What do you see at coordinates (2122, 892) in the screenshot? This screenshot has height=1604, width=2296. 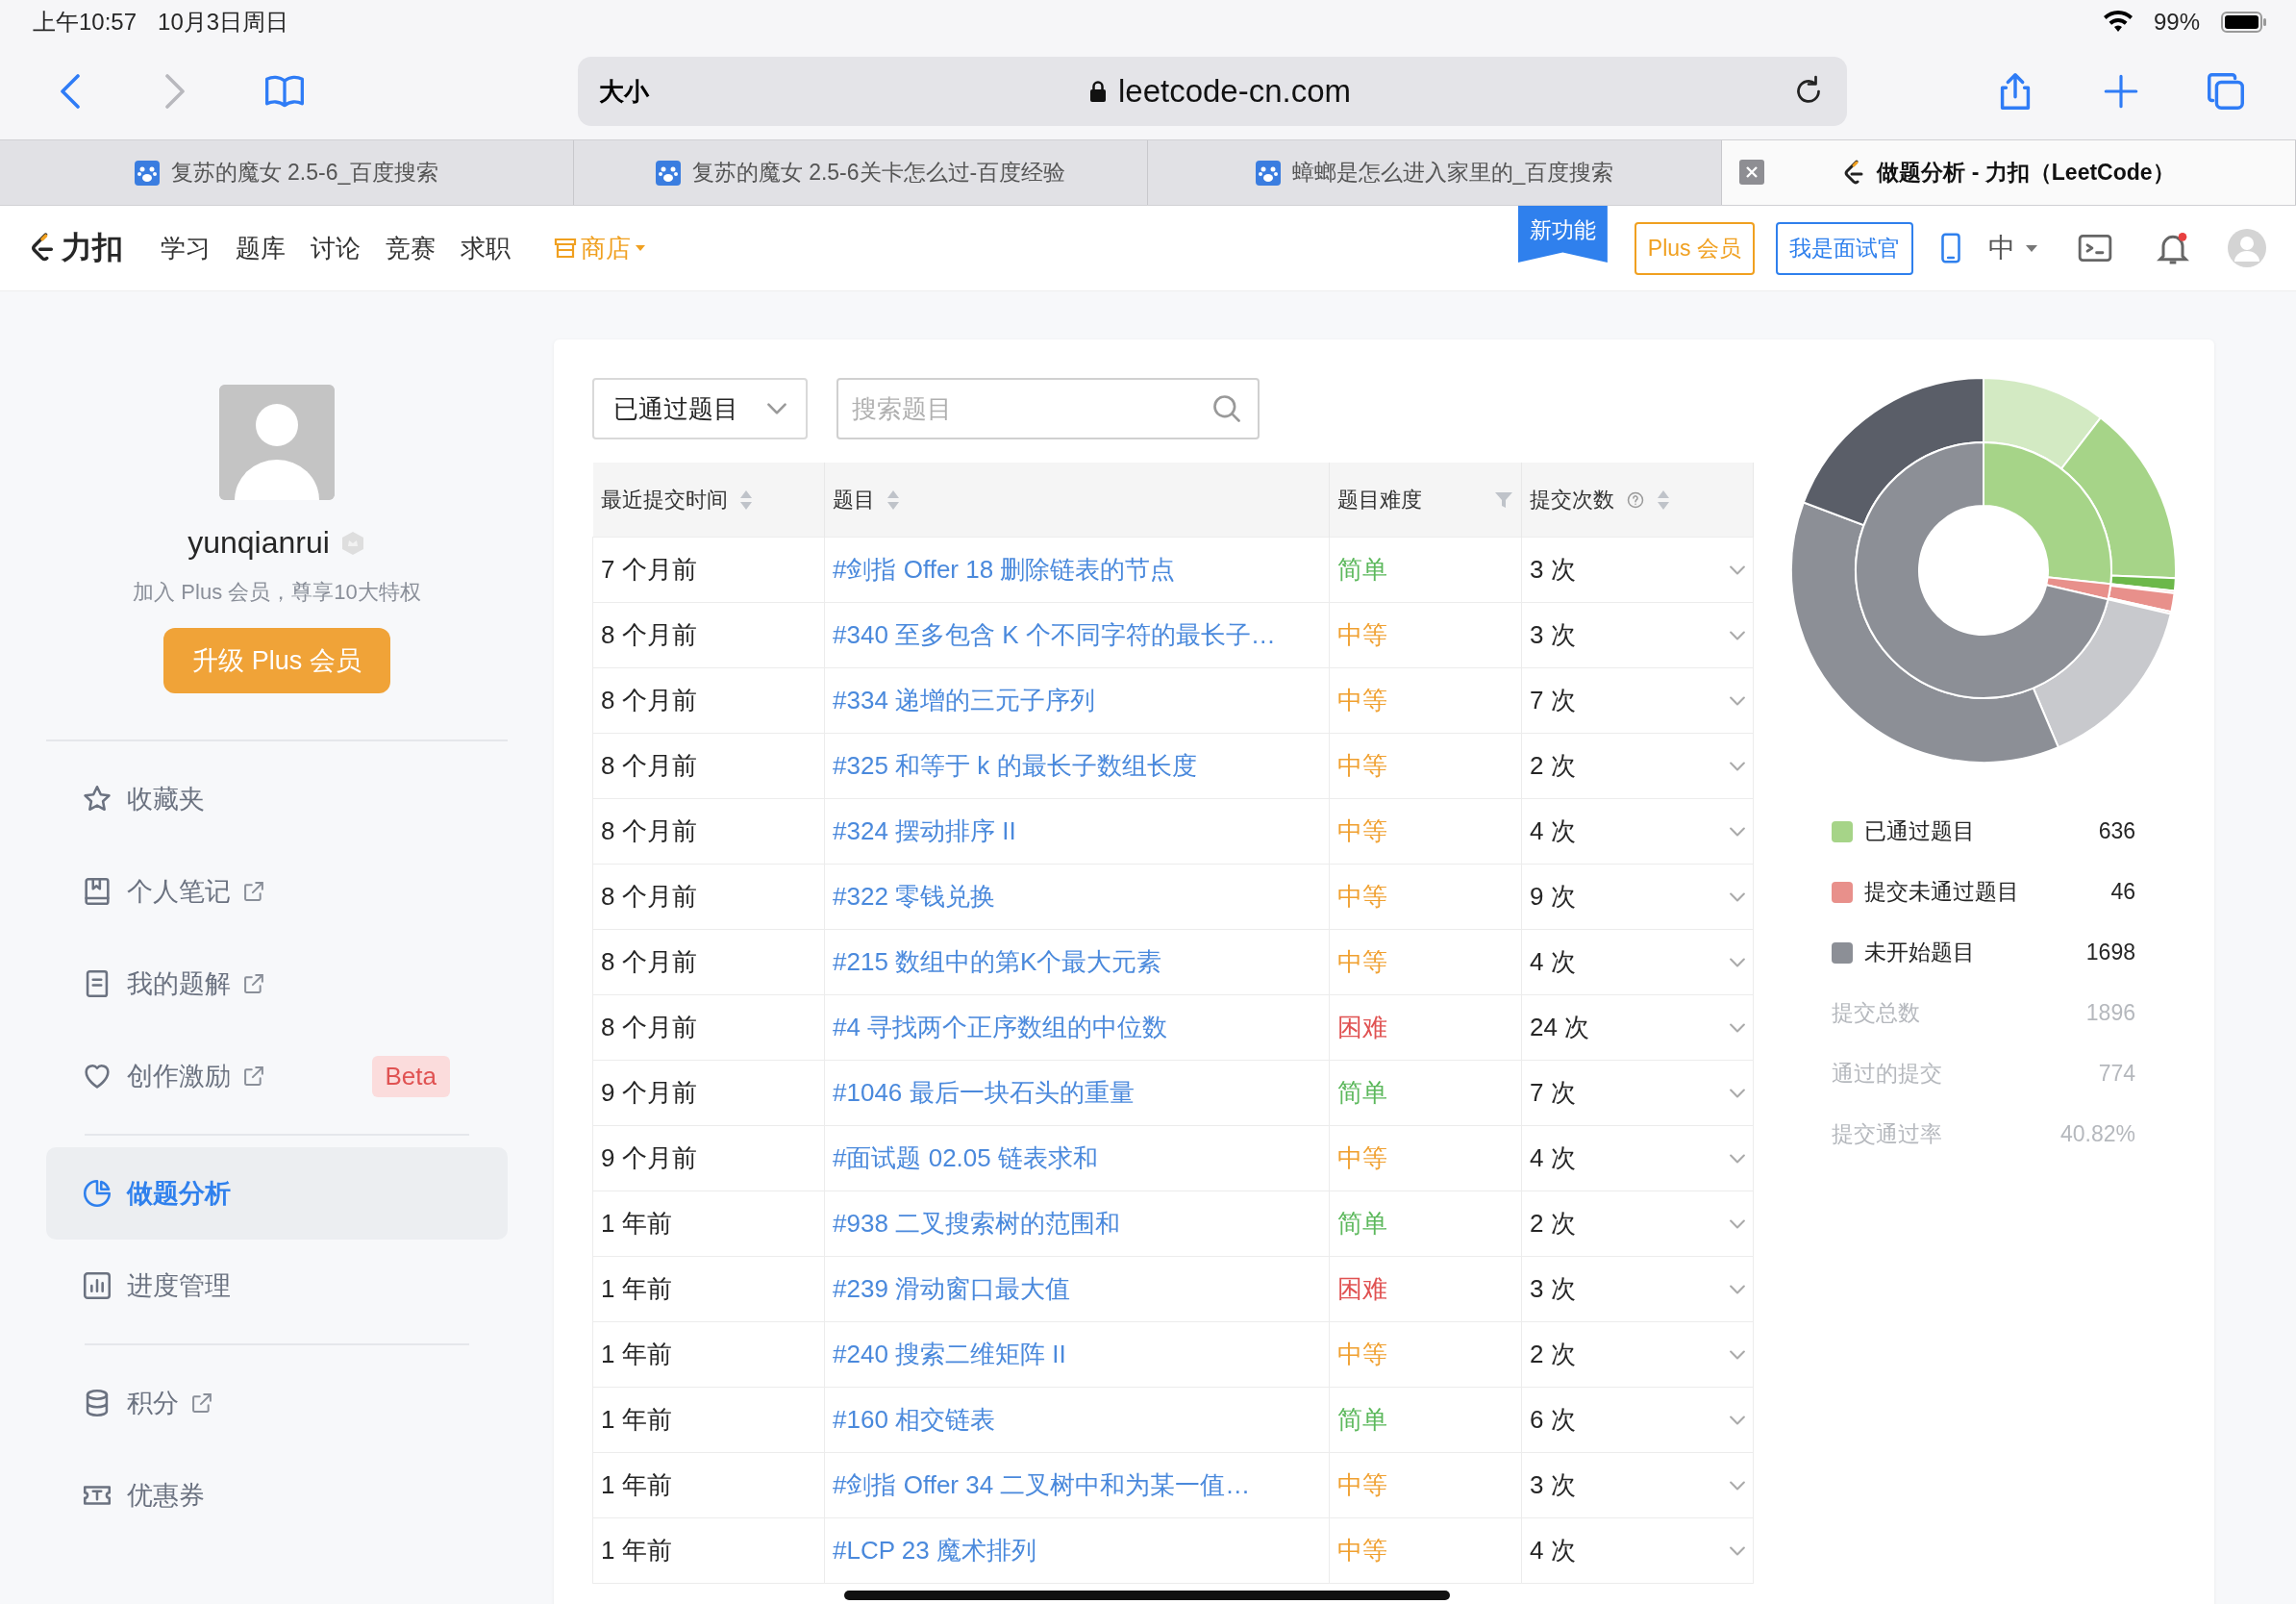 I see `legend-count: 46` at bounding box center [2122, 892].